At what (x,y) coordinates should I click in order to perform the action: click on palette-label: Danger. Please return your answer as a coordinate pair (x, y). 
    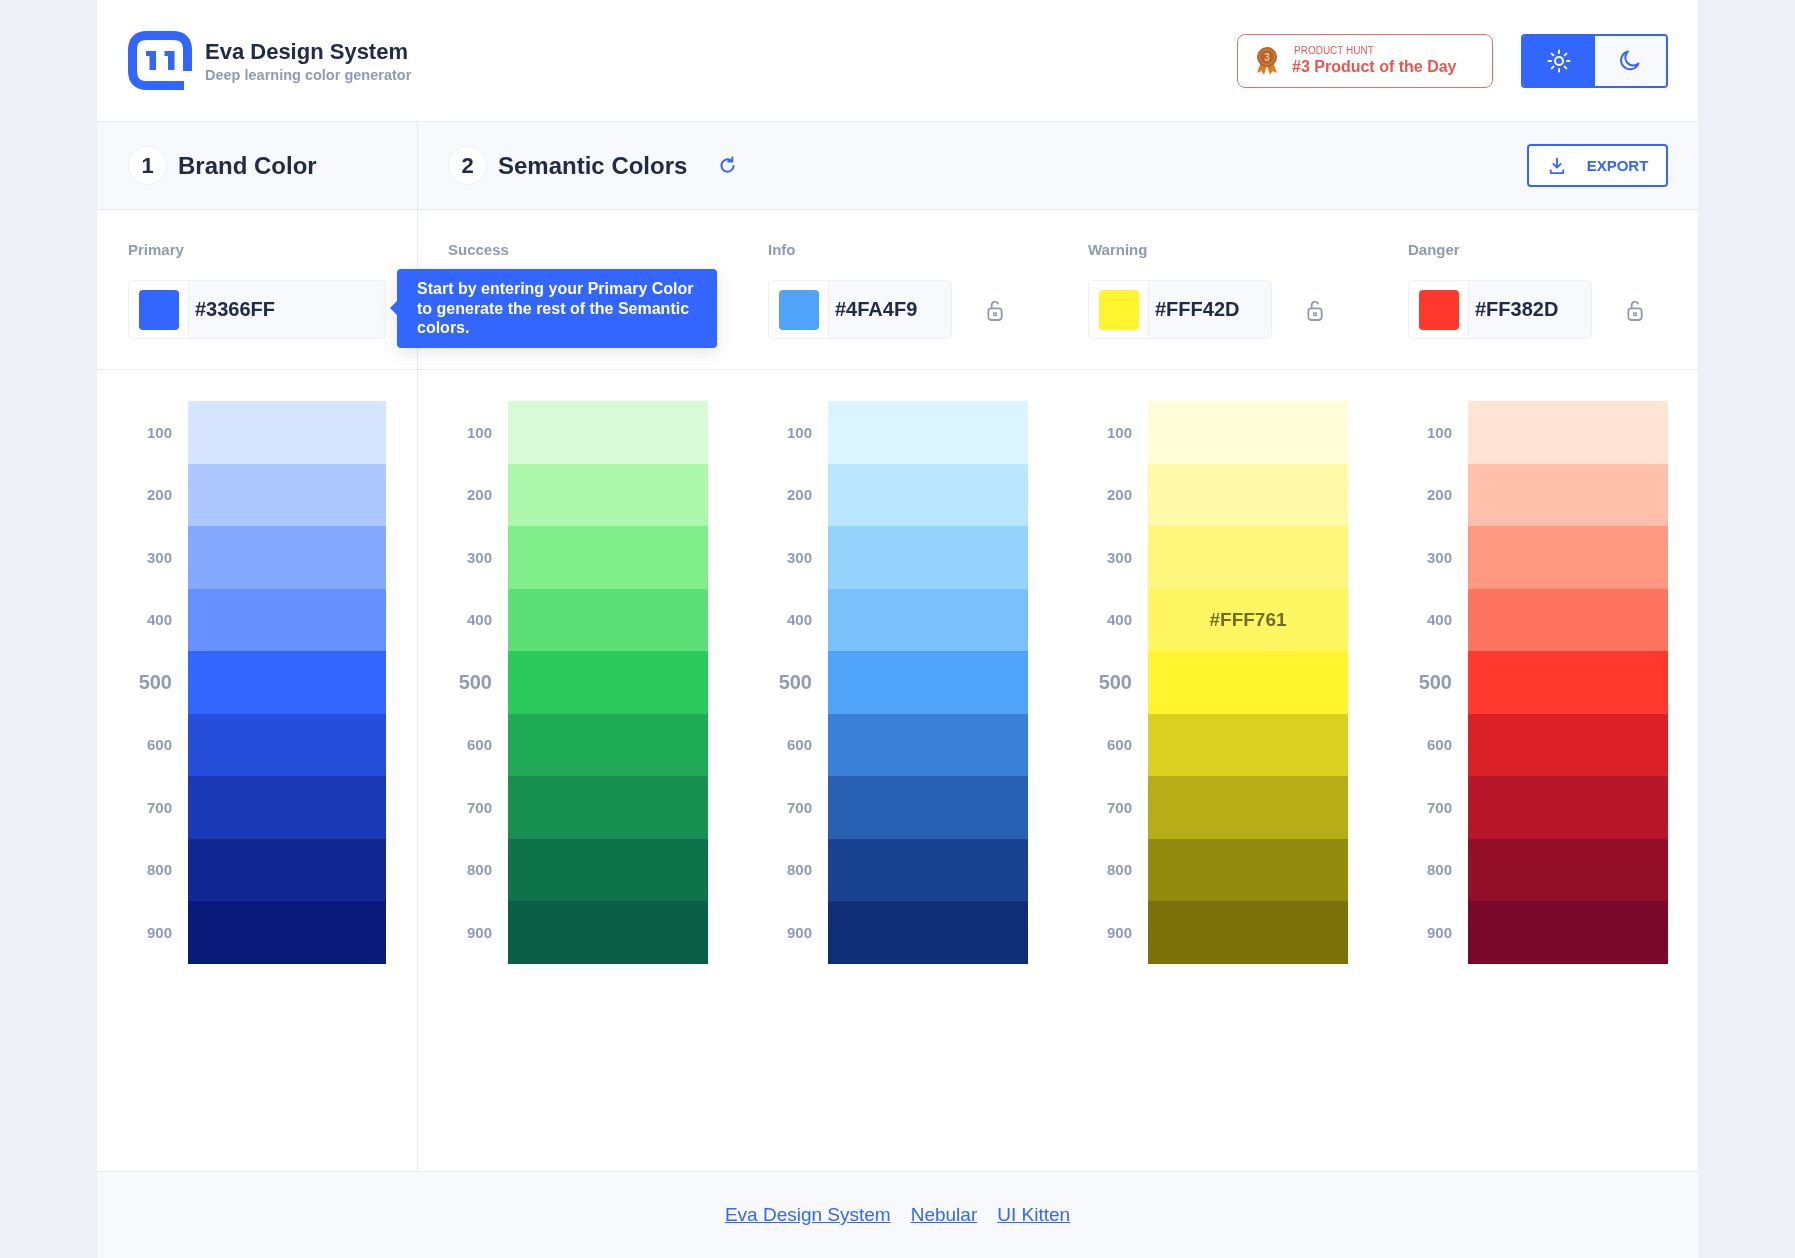
    Looking at the image, I should click on (1434, 249).